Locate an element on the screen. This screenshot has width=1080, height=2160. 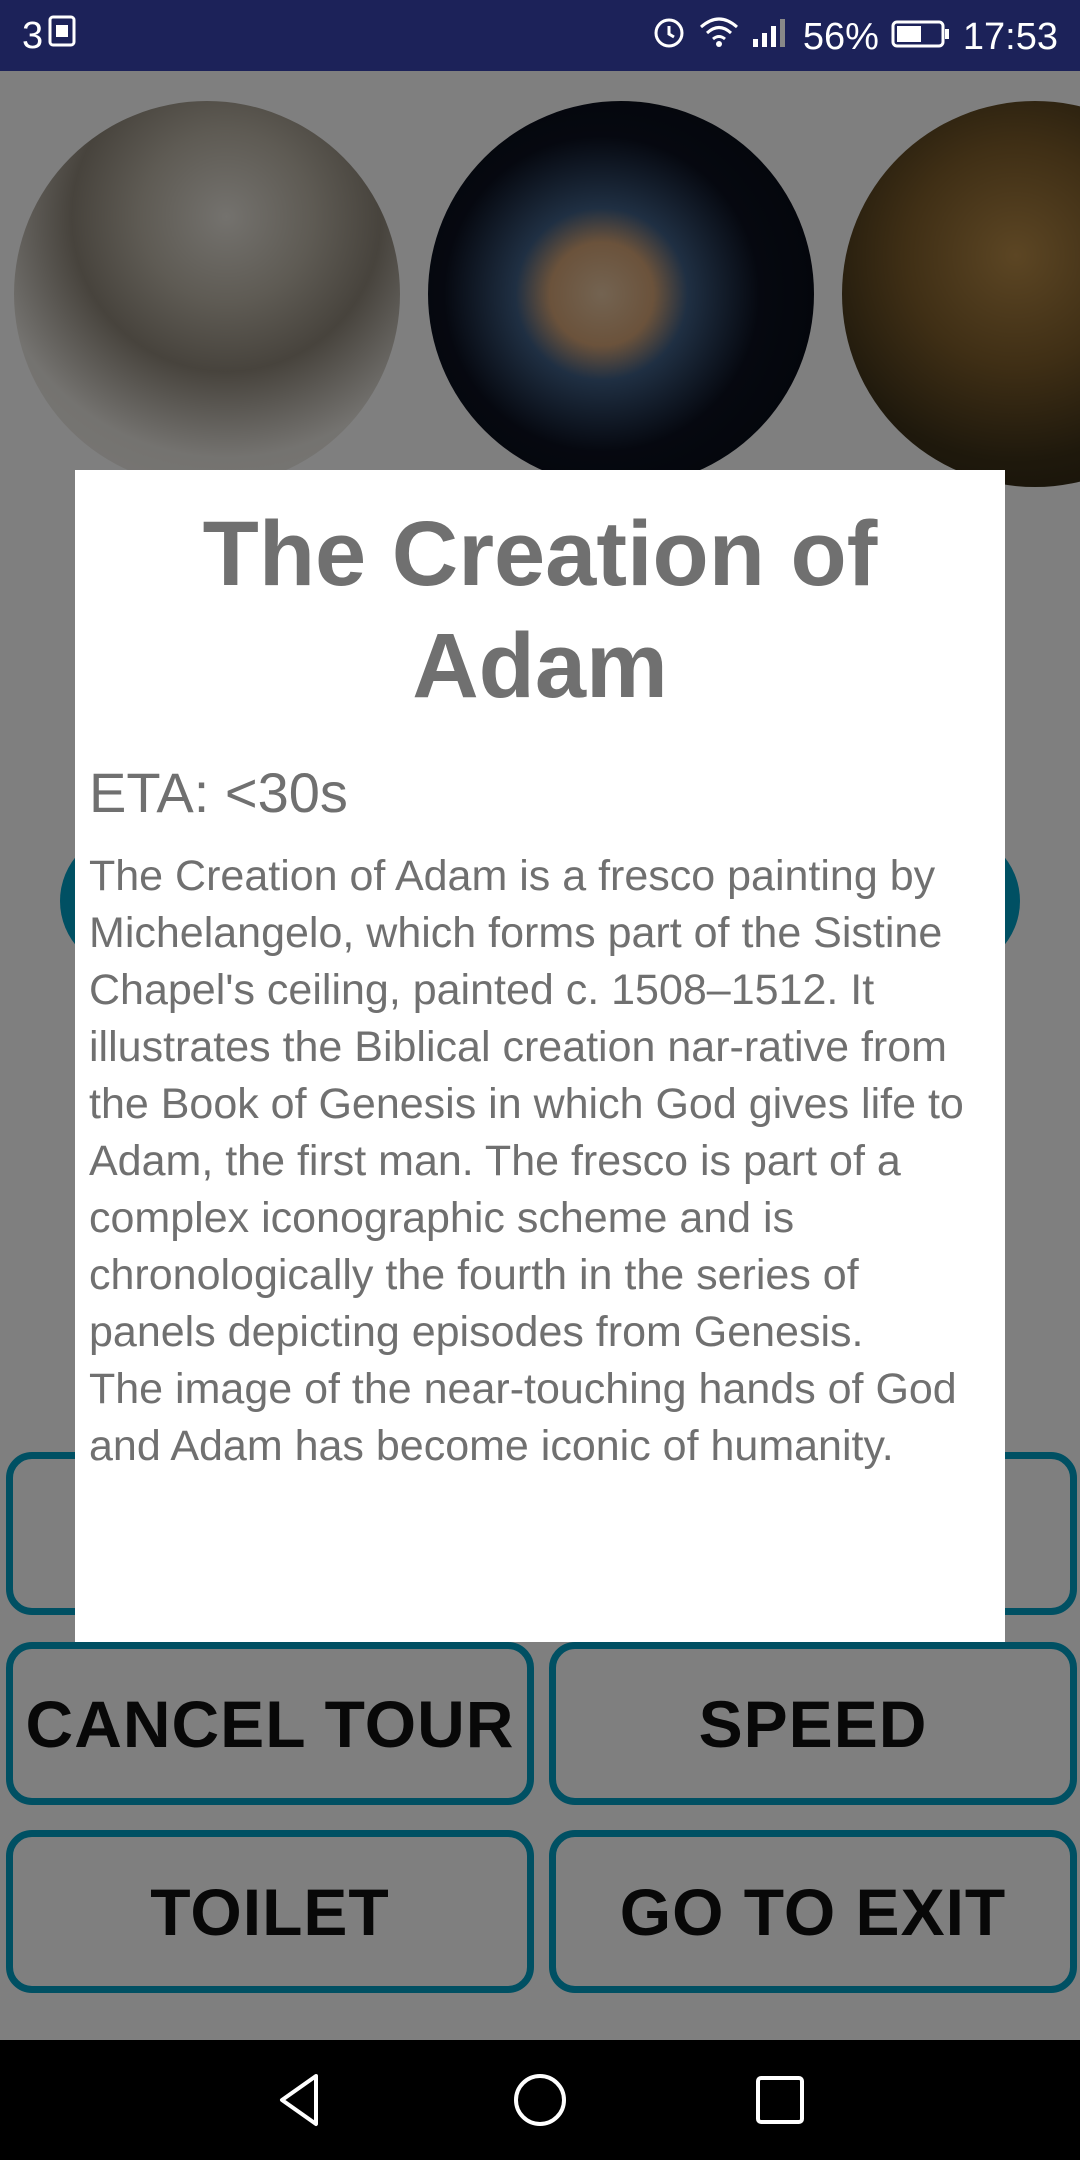
sim-card-icon is located at coordinates (62, 36).